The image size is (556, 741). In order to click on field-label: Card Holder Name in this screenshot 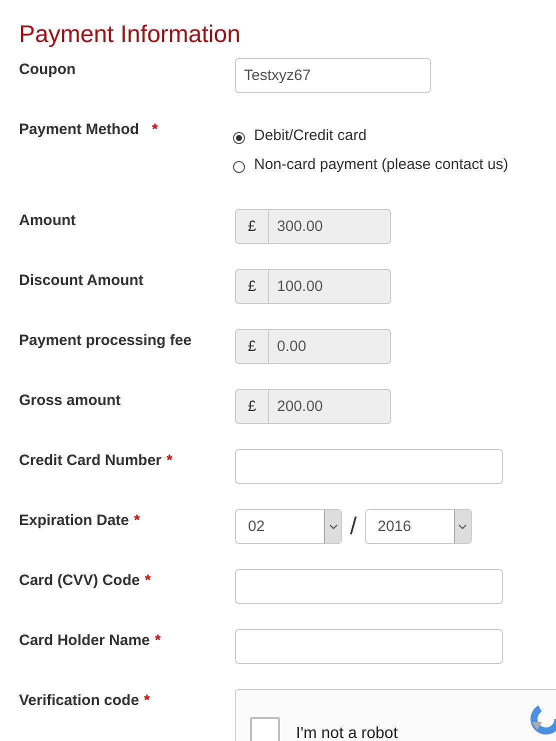, I will do `click(84, 641)`.